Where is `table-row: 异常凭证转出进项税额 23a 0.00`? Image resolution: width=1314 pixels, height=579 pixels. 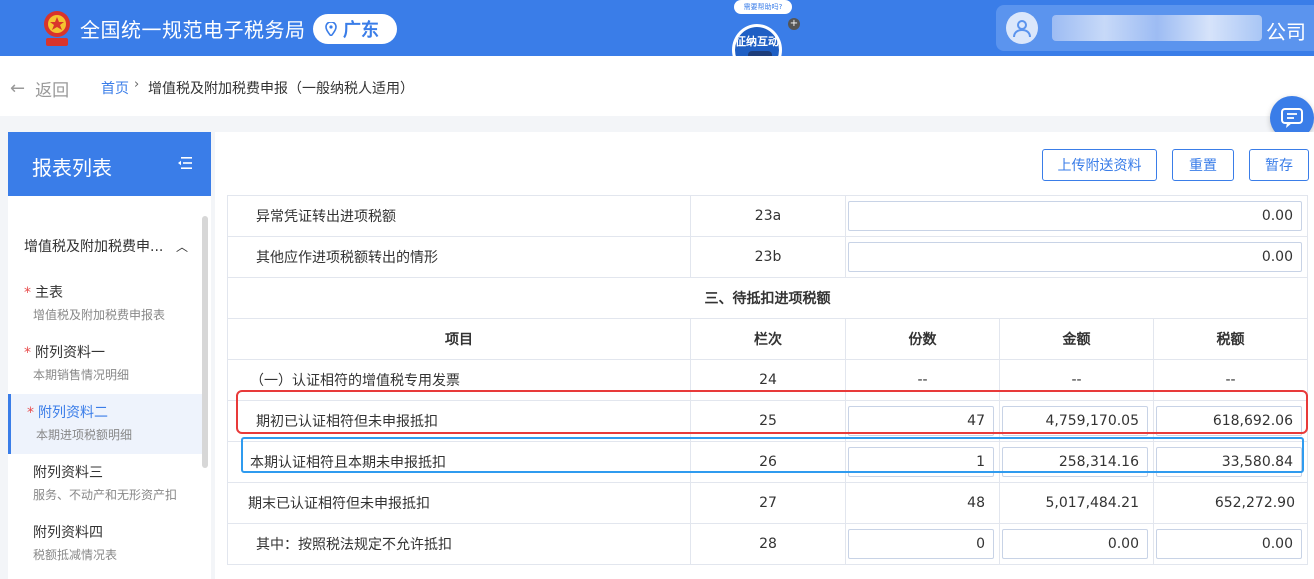 table-row: 异常凭证转出进项税额 23a 0.00 is located at coordinates (767, 216).